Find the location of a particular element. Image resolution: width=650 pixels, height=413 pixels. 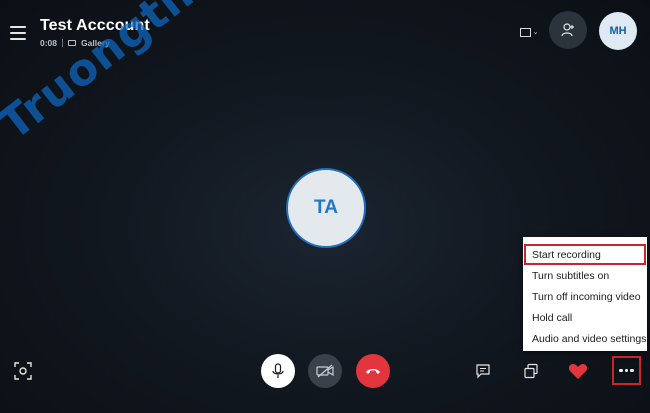

heart-icon is located at coordinates (578, 371).